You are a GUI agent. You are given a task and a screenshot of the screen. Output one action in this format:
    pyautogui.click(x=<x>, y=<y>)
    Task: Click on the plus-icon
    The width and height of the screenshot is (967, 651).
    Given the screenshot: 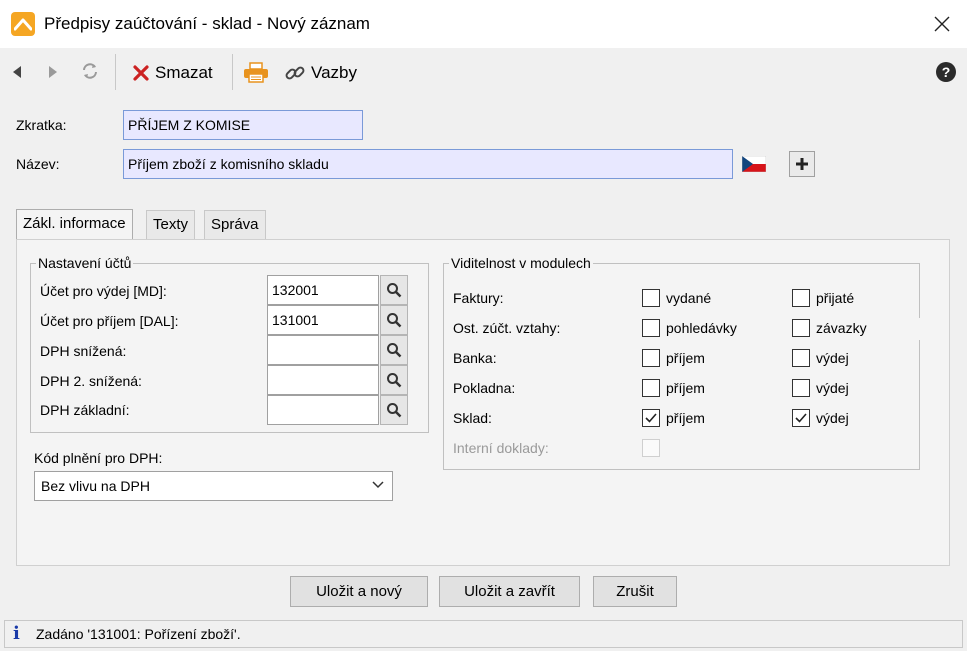 What is the action you would take?
    pyautogui.click(x=802, y=164)
    